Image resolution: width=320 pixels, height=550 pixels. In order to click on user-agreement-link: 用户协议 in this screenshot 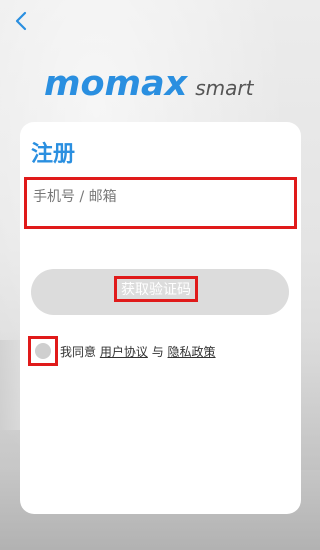, I will do `click(124, 352)`.